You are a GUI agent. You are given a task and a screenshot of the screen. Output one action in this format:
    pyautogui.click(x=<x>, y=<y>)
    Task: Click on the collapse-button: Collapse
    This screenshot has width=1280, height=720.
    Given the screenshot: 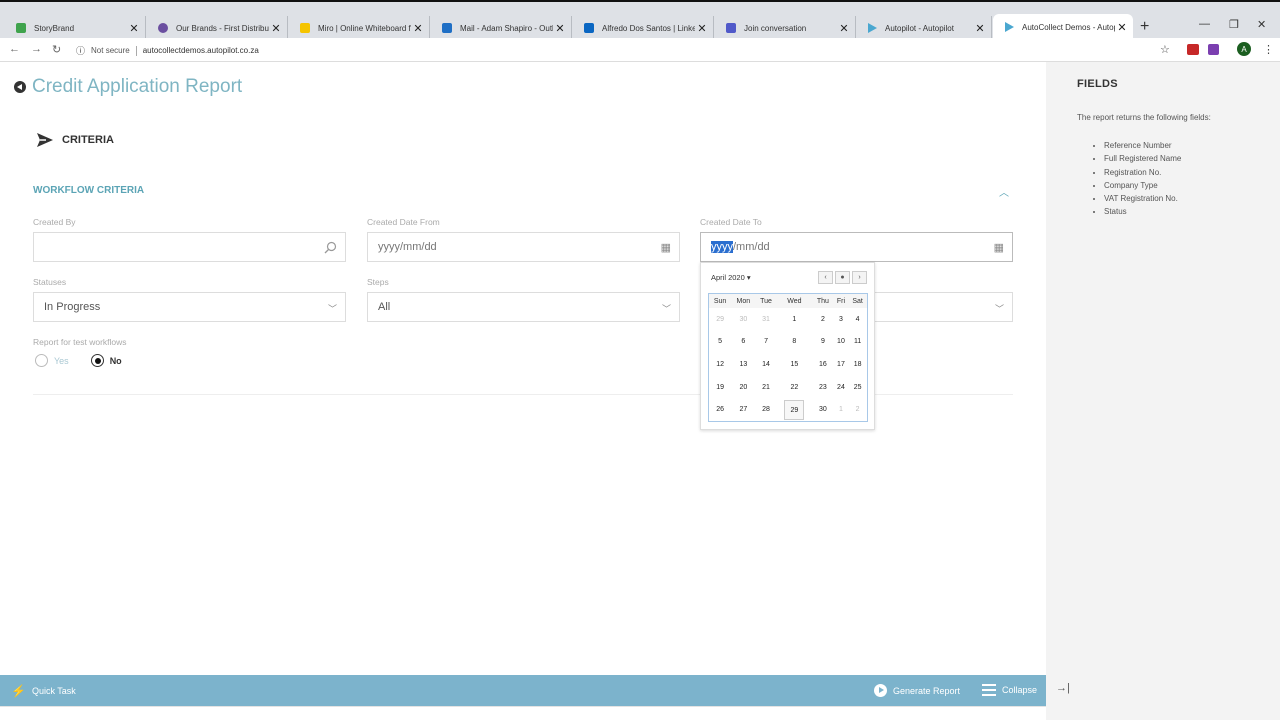 What is the action you would take?
    pyautogui.click(x=1009, y=690)
    